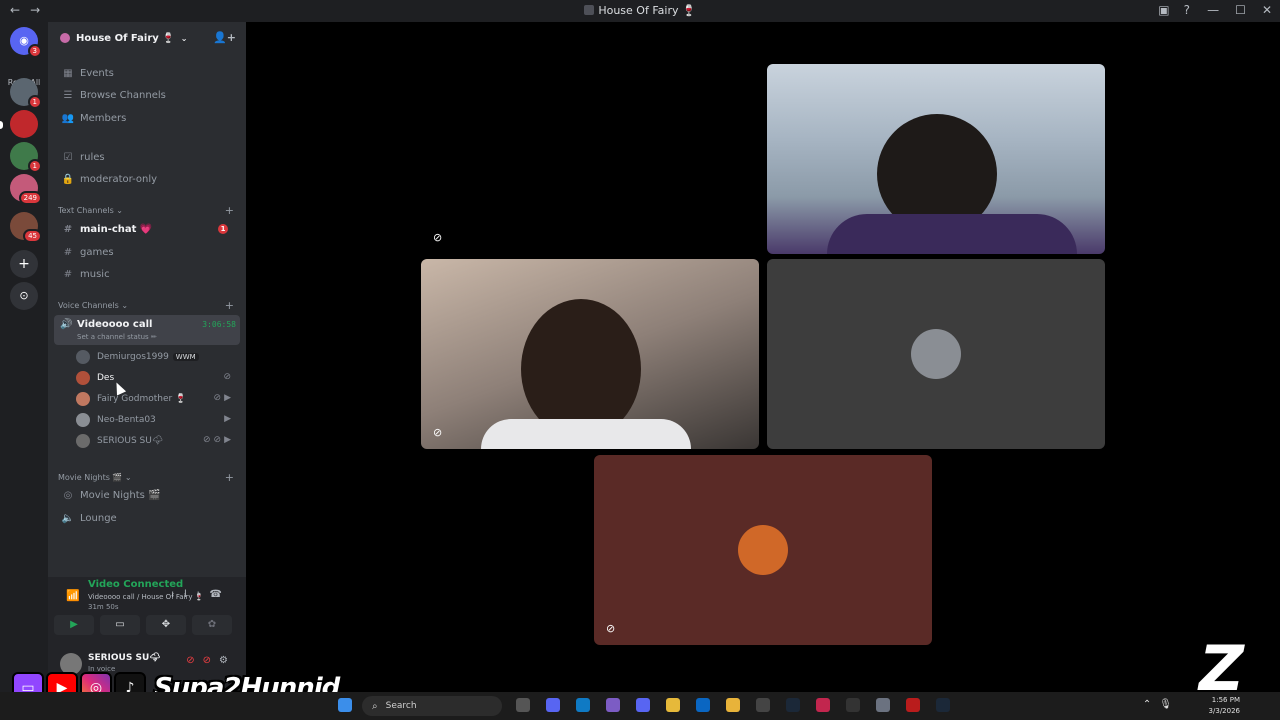 This screenshot has height=720, width=1280. What do you see at coordinates (194, 660) in the screenshot?
I see `mute-mic-icon: ⊘` at bounding box center [194, 660].